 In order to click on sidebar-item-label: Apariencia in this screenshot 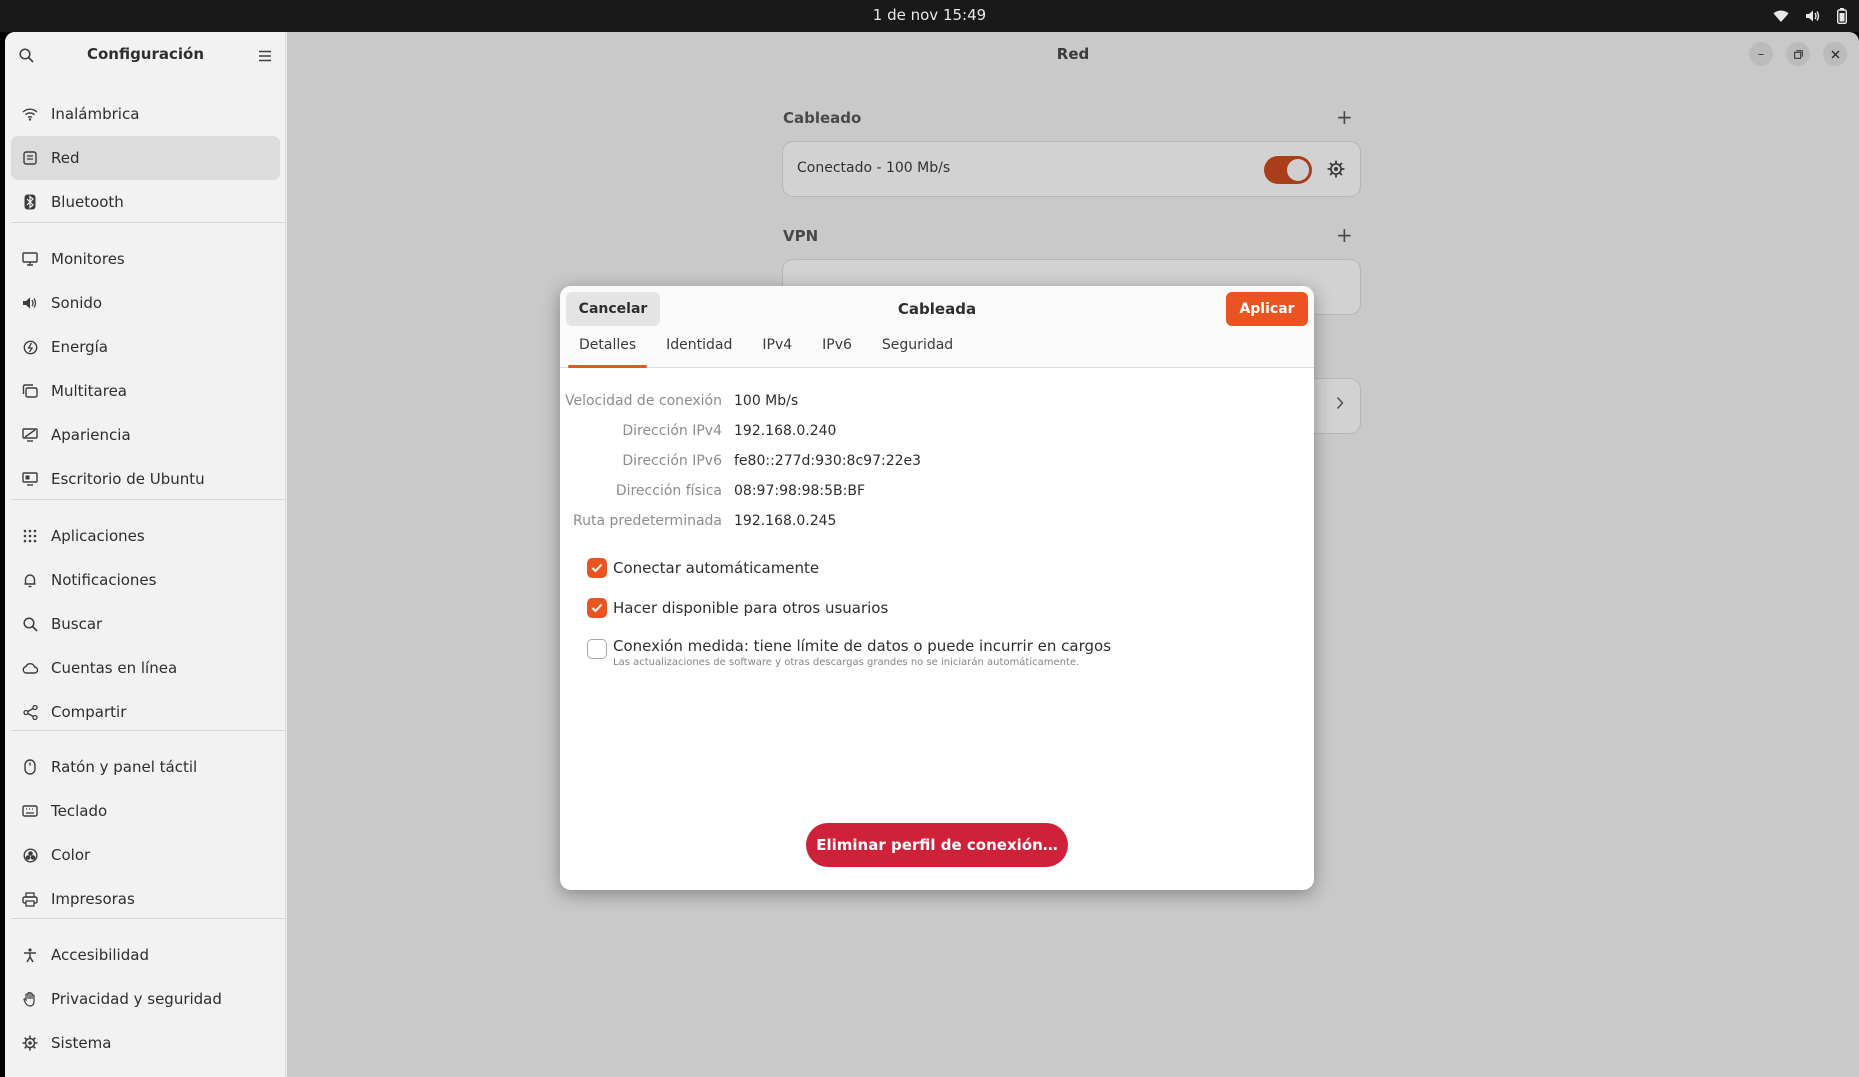, I will do `click(91, 435)`.